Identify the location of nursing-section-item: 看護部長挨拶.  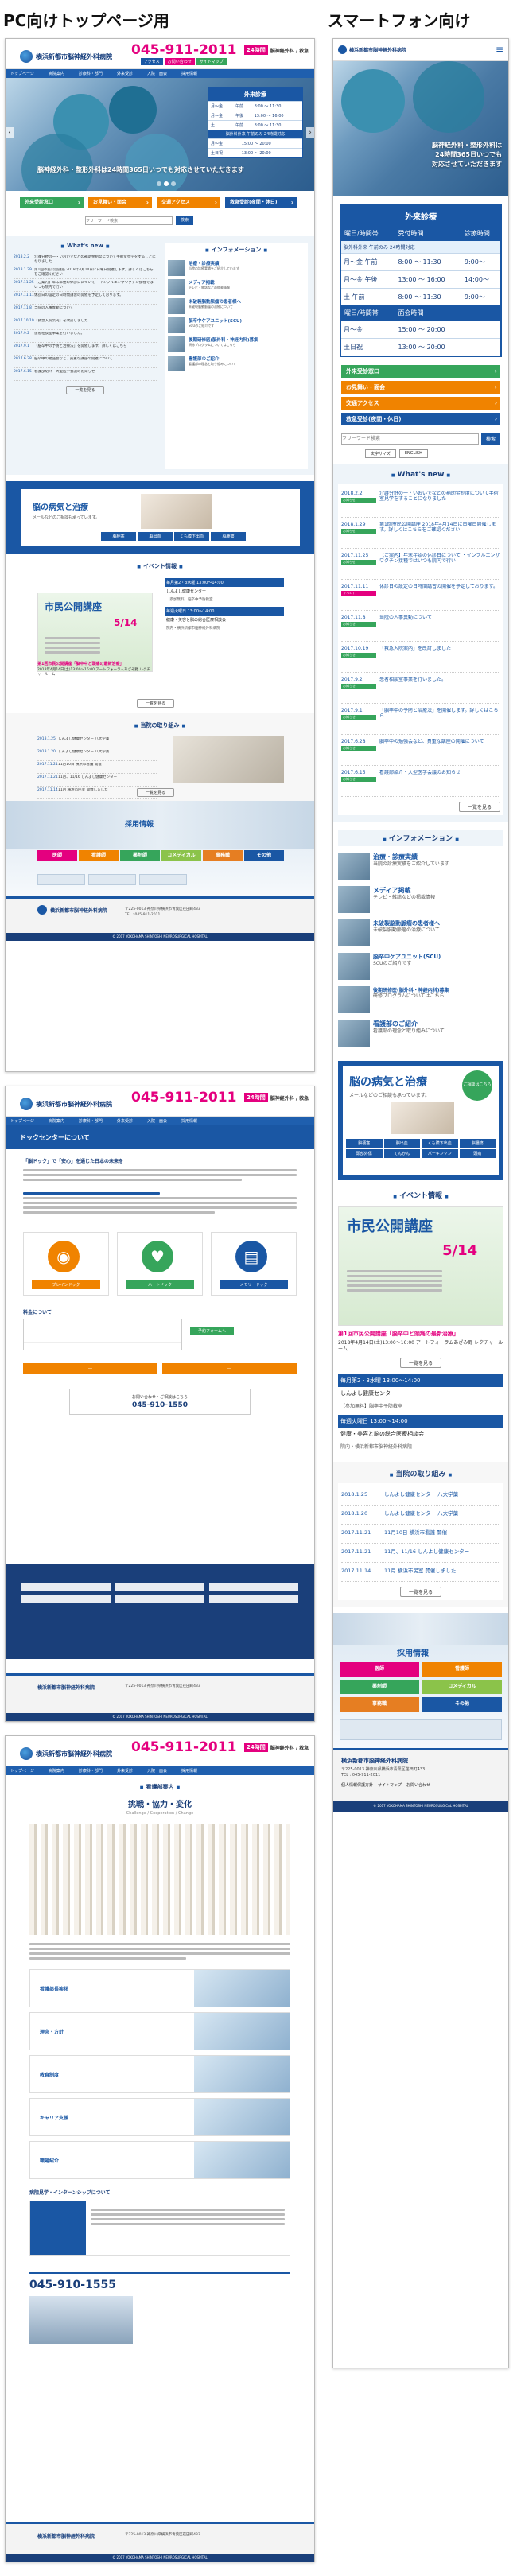
(159, 1988).